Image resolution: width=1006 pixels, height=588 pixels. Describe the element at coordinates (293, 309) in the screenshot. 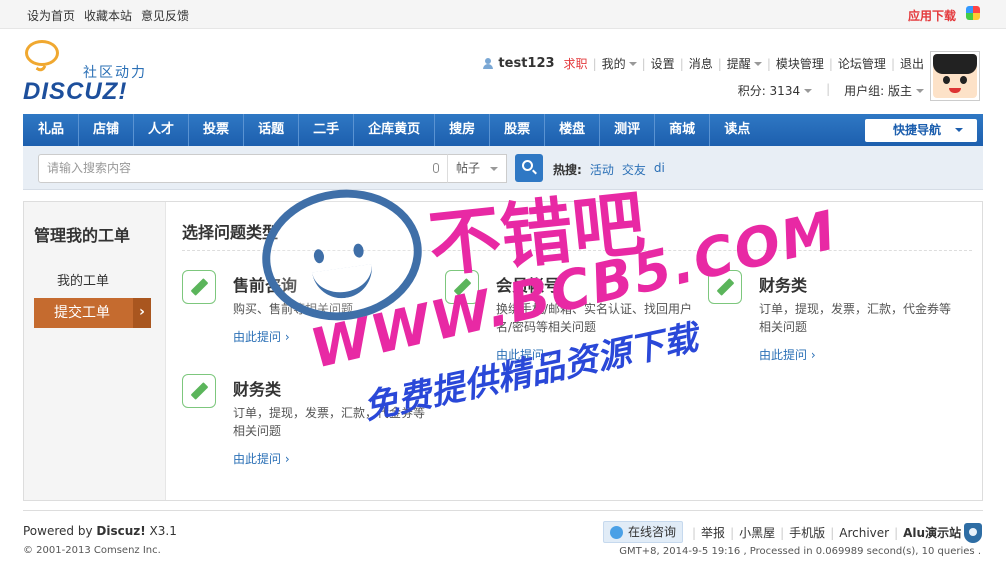

I see `category-desc: 购买、售前等相关问题` at that location.